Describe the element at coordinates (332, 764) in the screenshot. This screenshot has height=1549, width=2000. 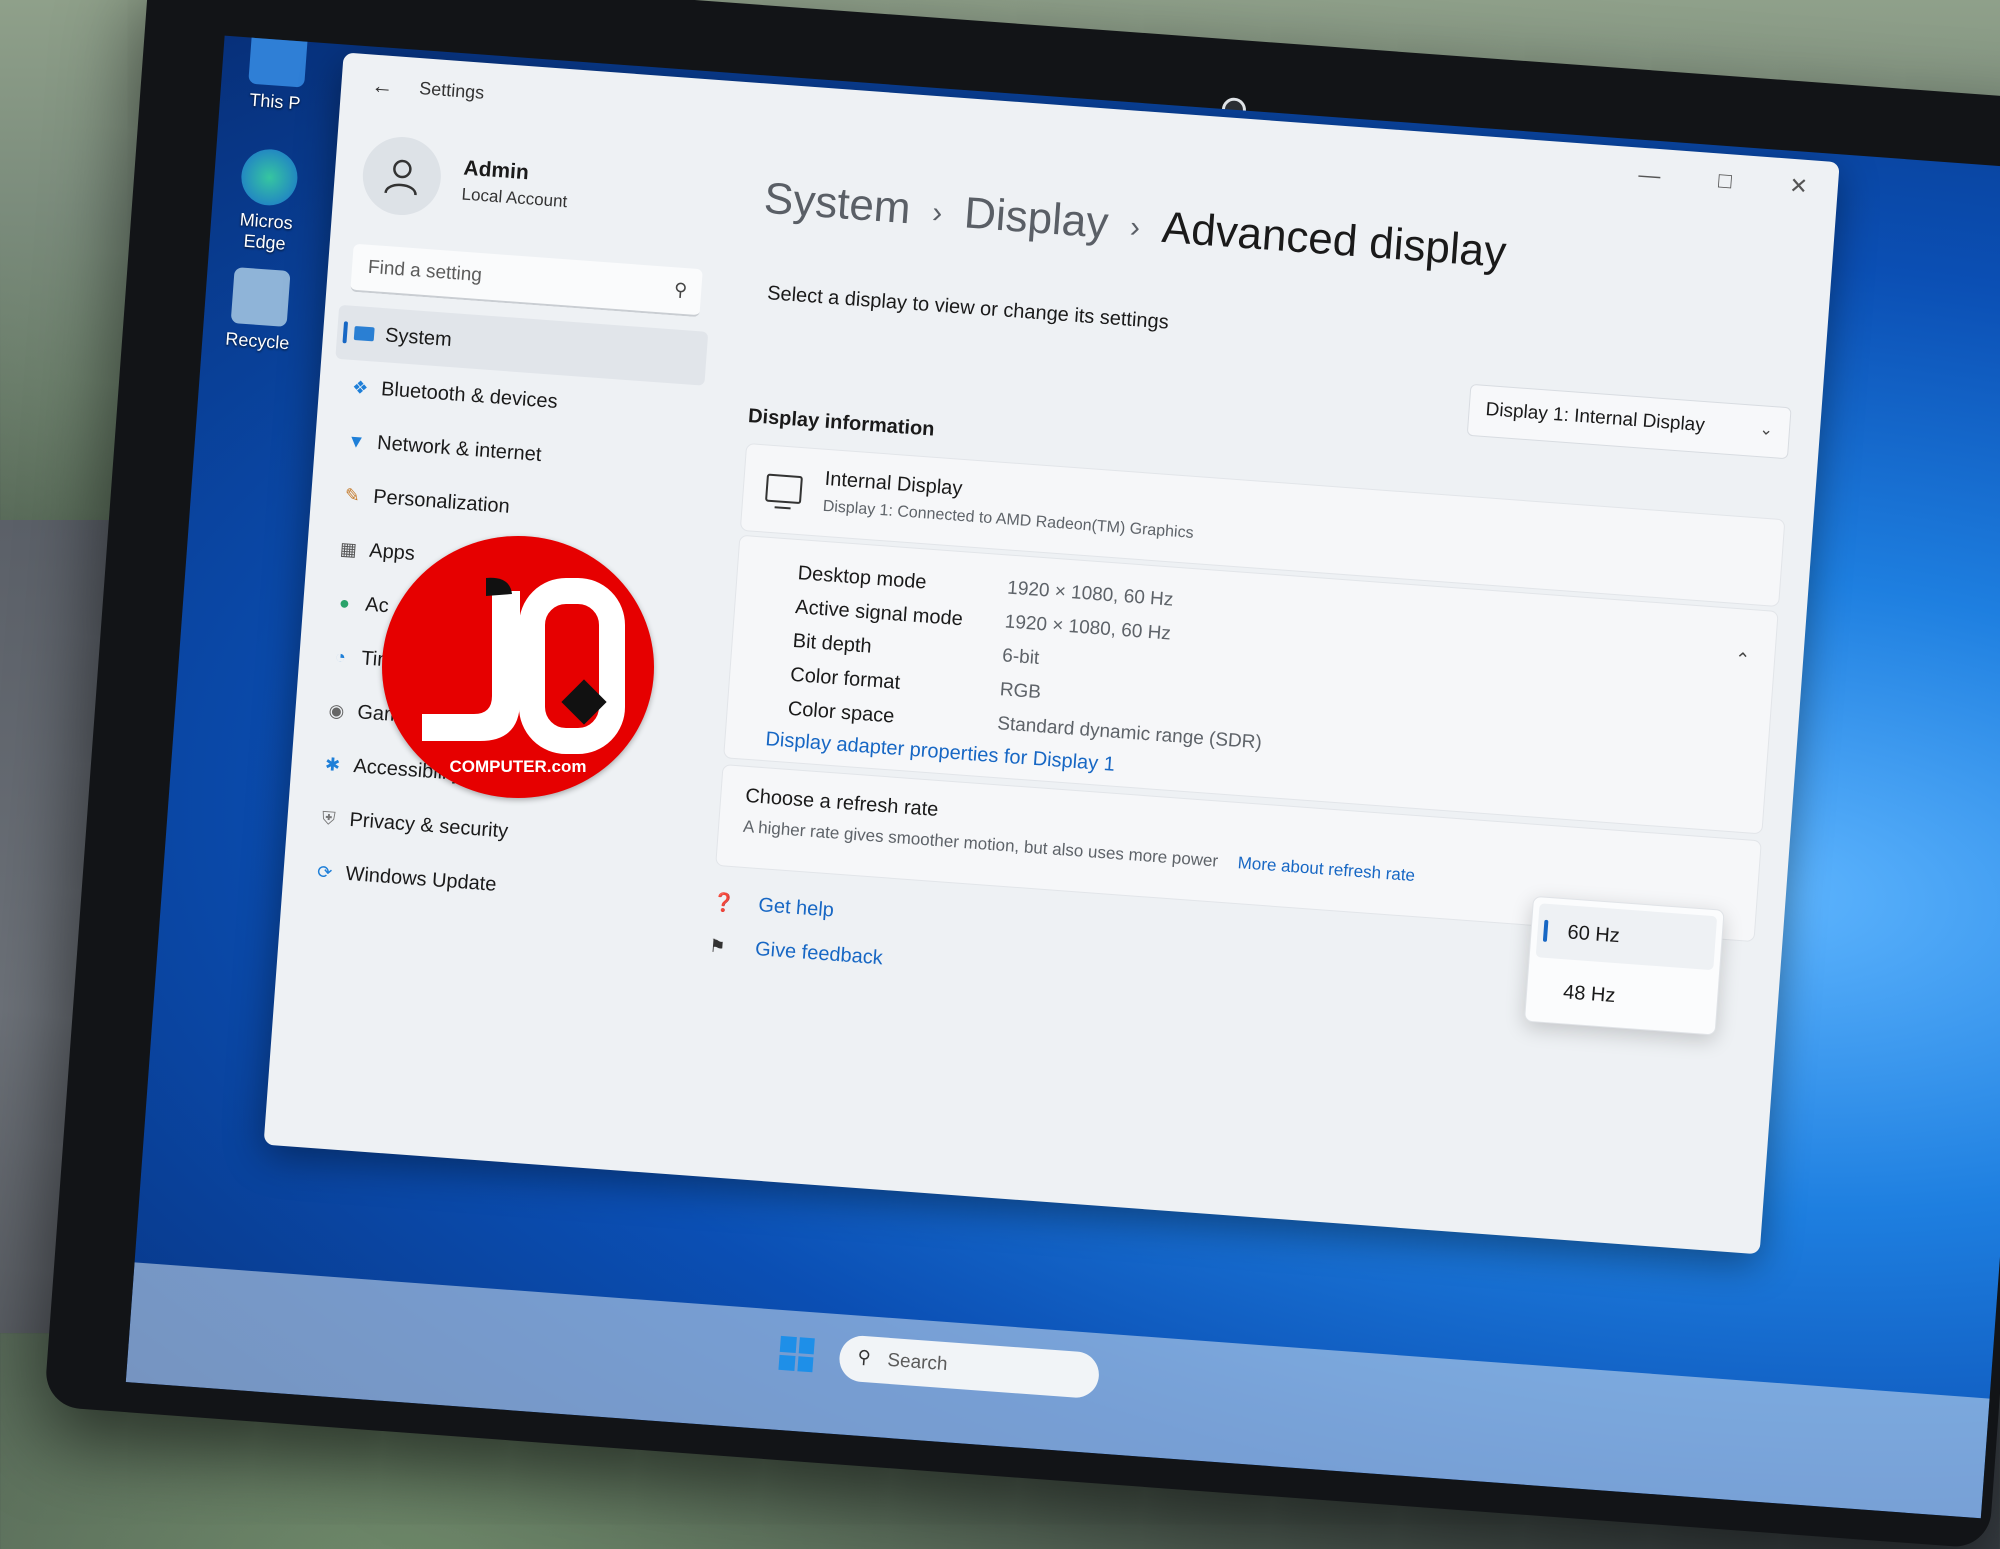
I see `accessibility-icon: ✱` at that location.